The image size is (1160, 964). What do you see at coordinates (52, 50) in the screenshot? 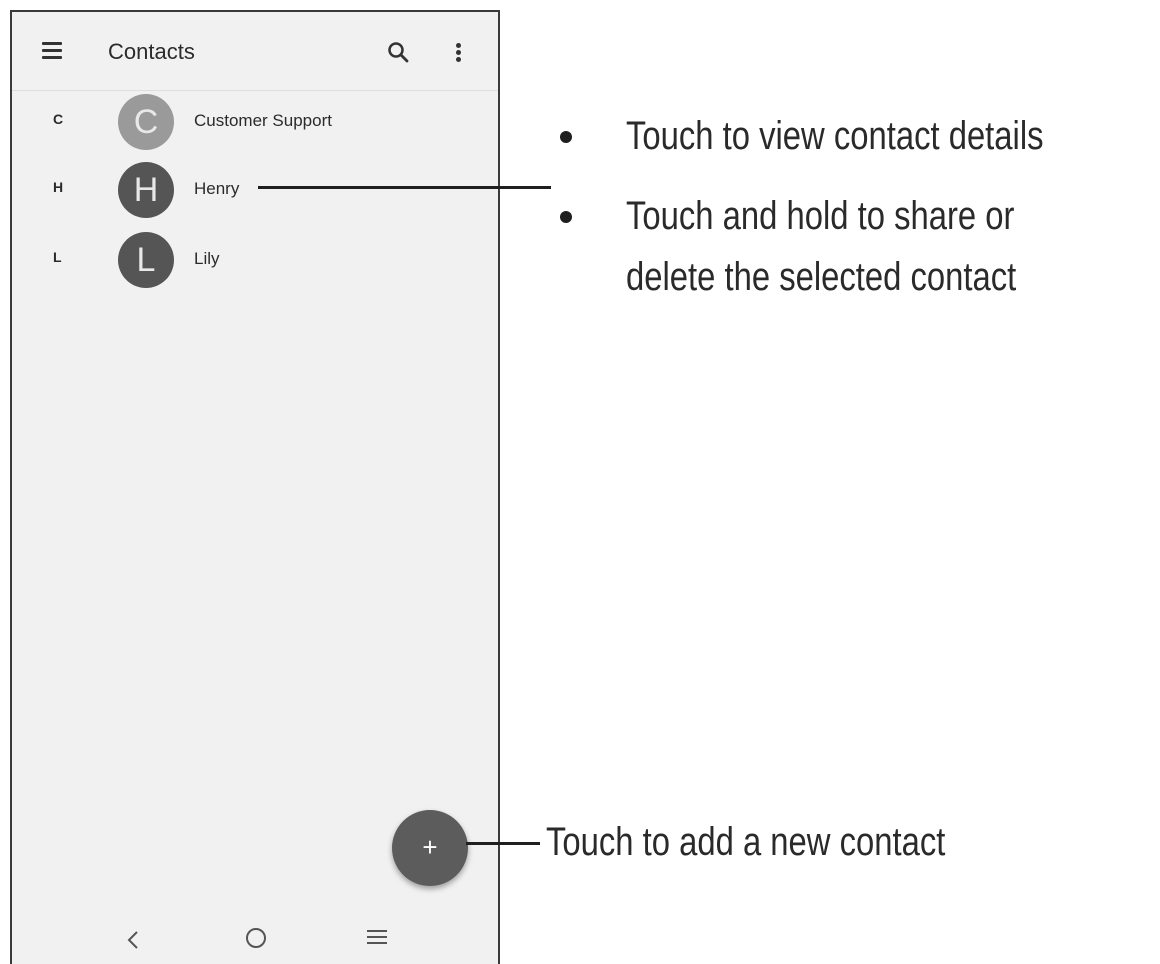
I see `menu-icon` at bounding box center [52, 50].